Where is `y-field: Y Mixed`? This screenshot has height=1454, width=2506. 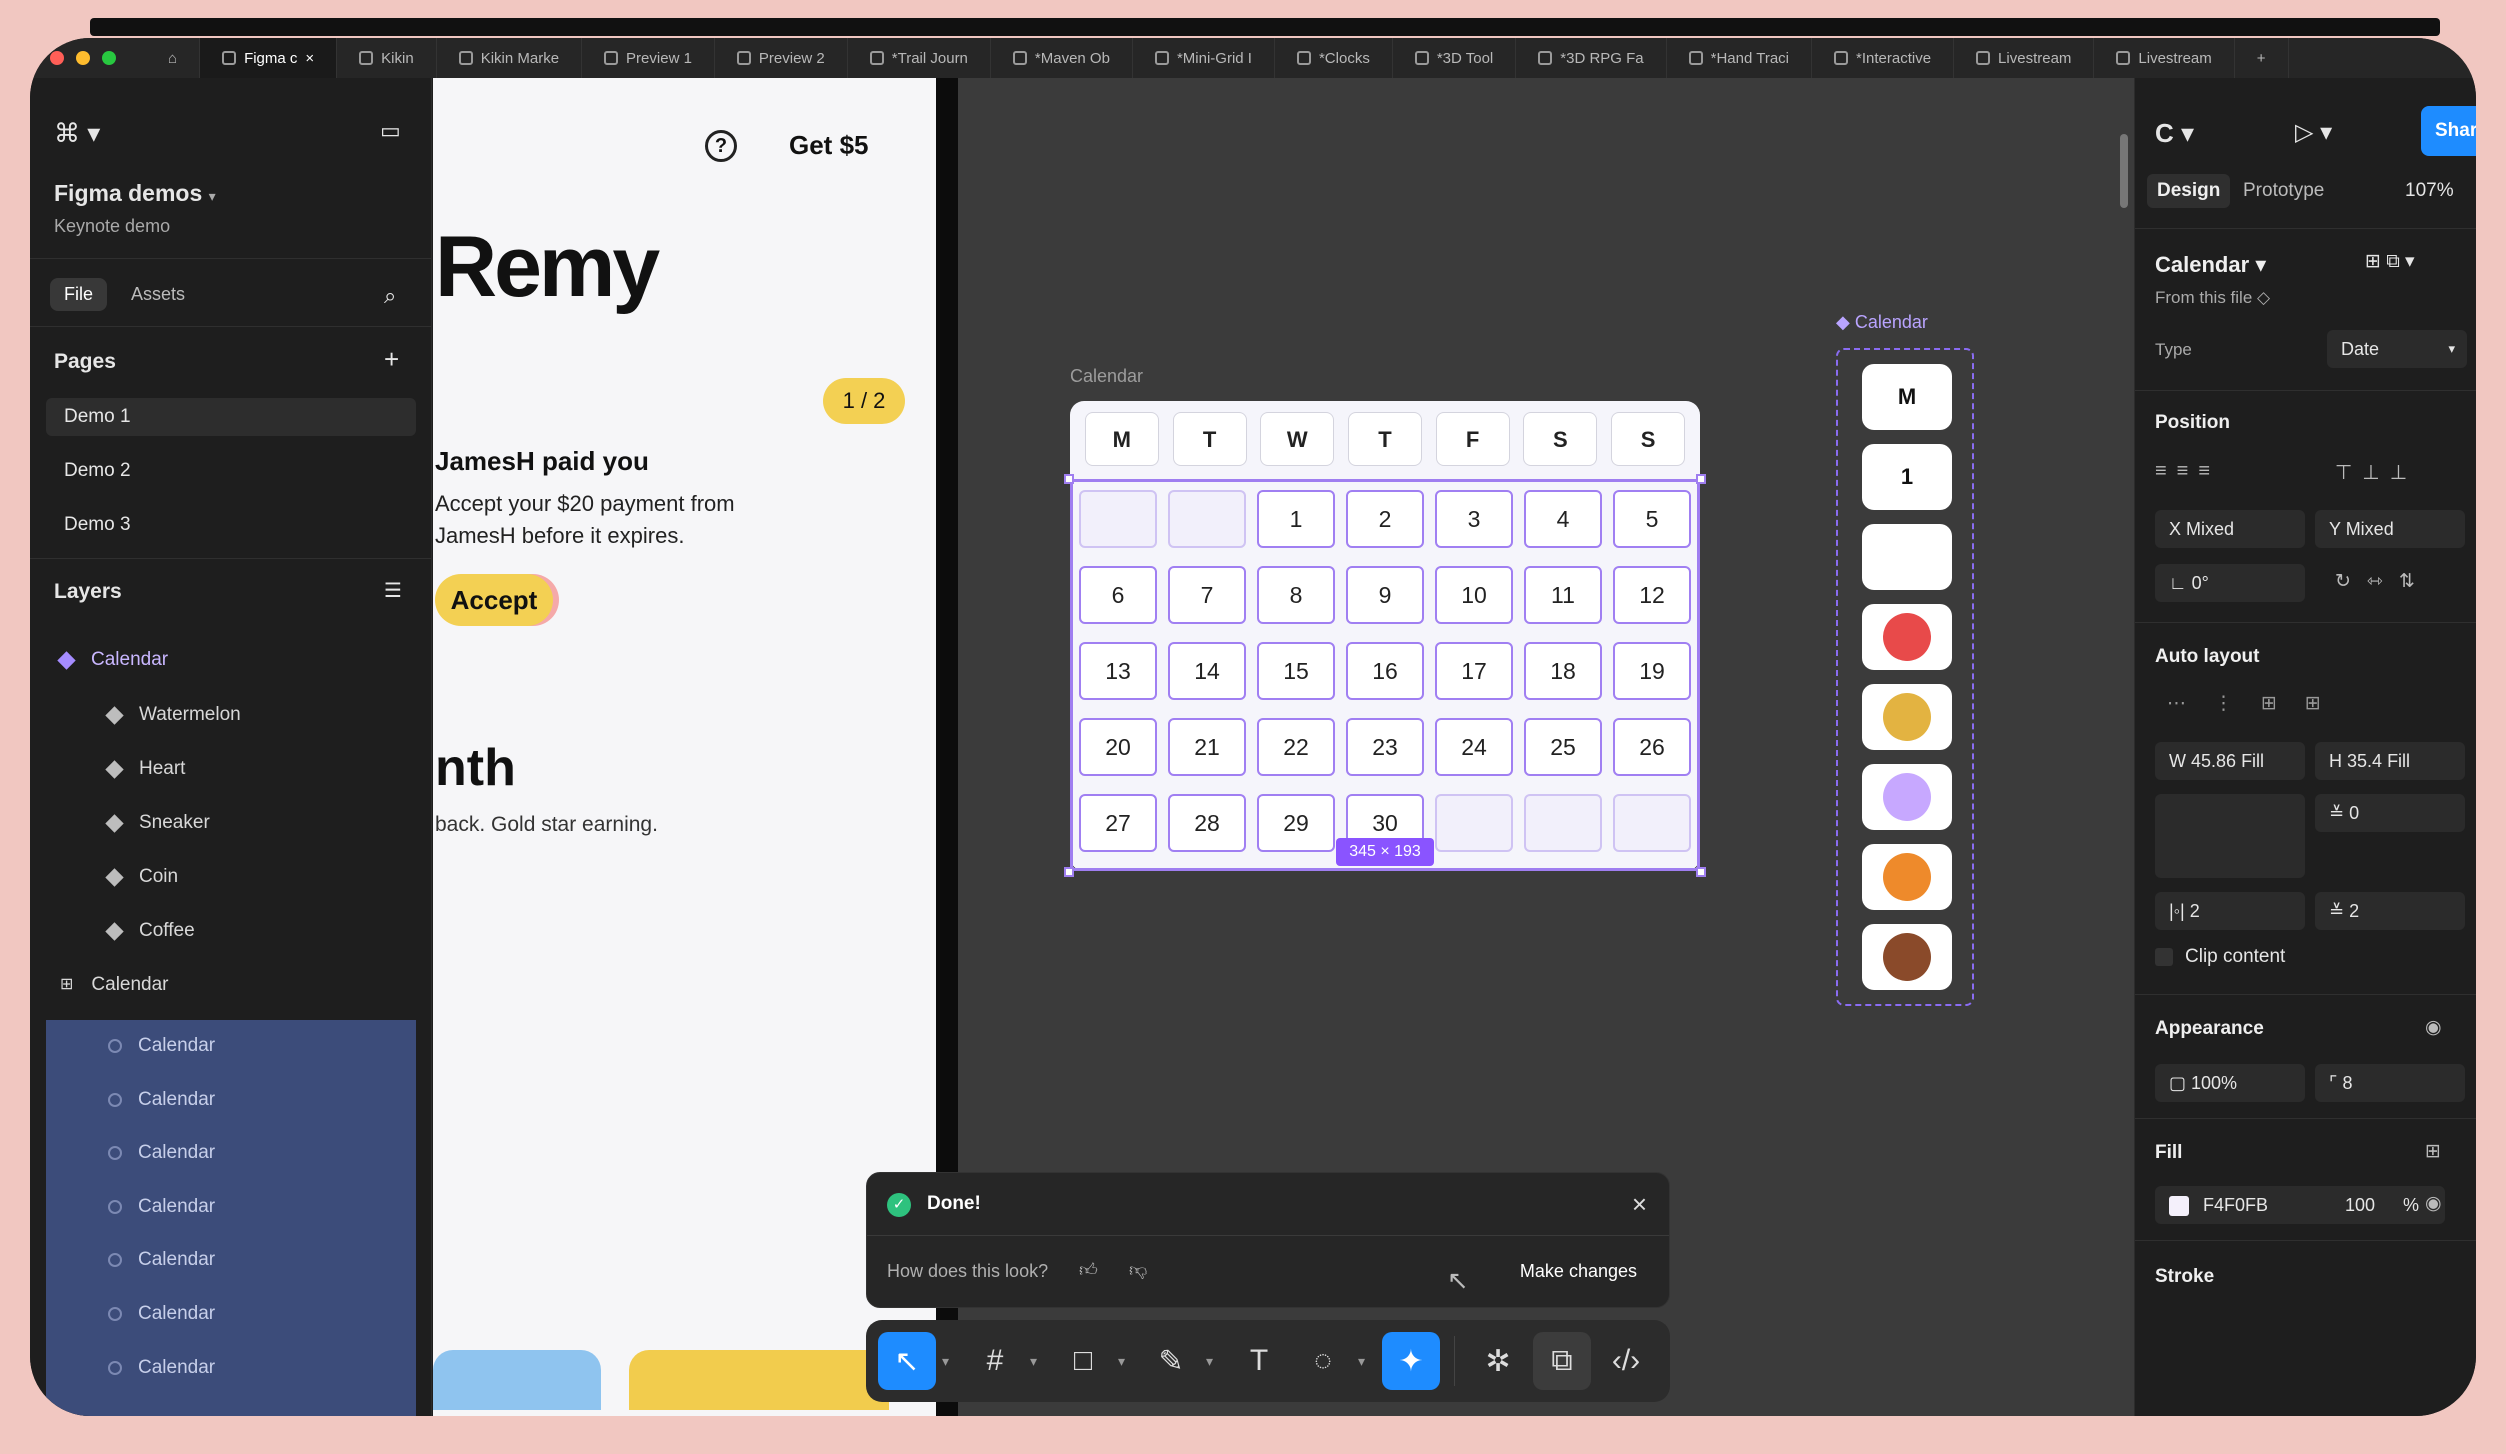
y-field: Y Mixed is located at coordinates (2390, 529).